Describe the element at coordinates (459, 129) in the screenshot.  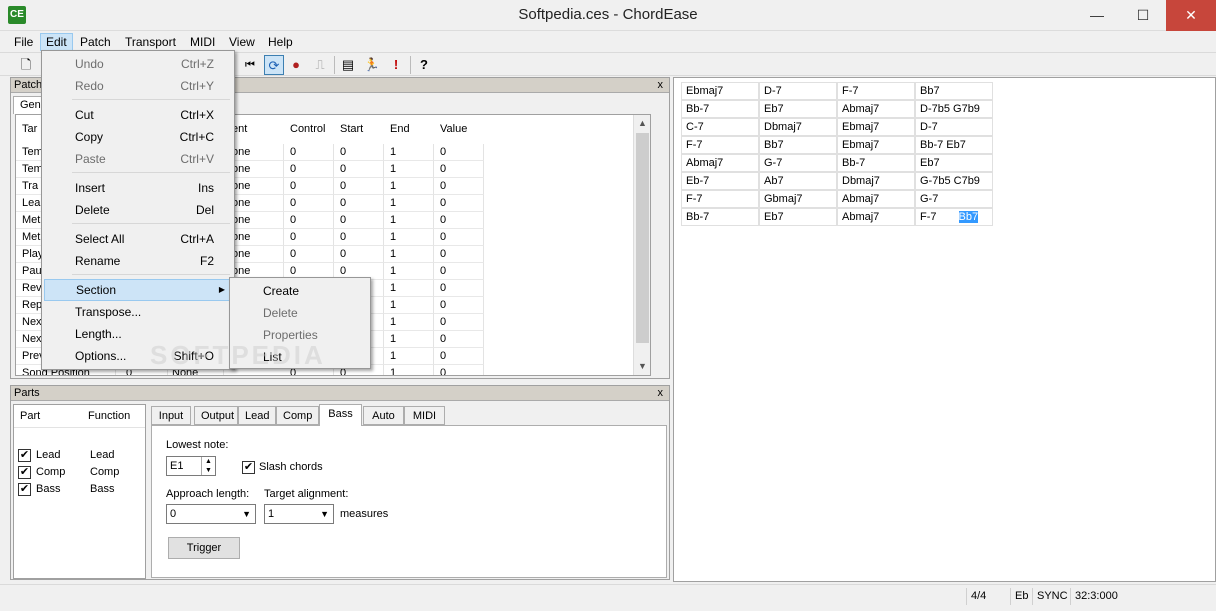
I see `col-value: Value` at that location.